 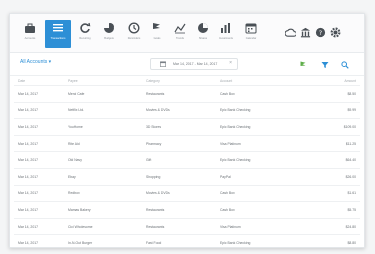 What do you see at coordinates (230, 63) in the screenshot?
I see `clear-date-button: ×` at bounding box center [230, 63].